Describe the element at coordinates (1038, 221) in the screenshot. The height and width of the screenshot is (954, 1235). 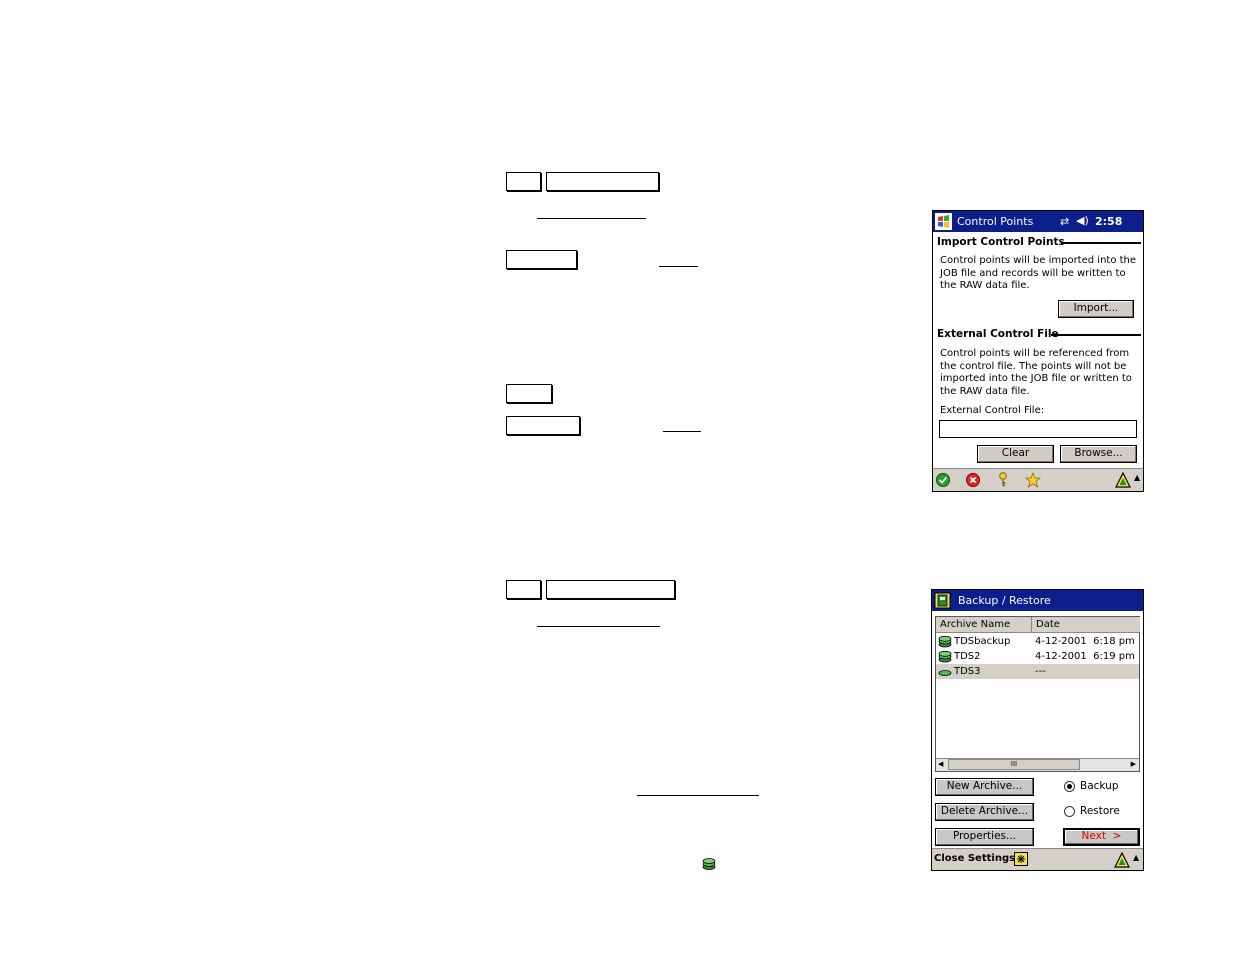
I see `title-bar: Control Points ⇄ ◀) 2:58` at that location.